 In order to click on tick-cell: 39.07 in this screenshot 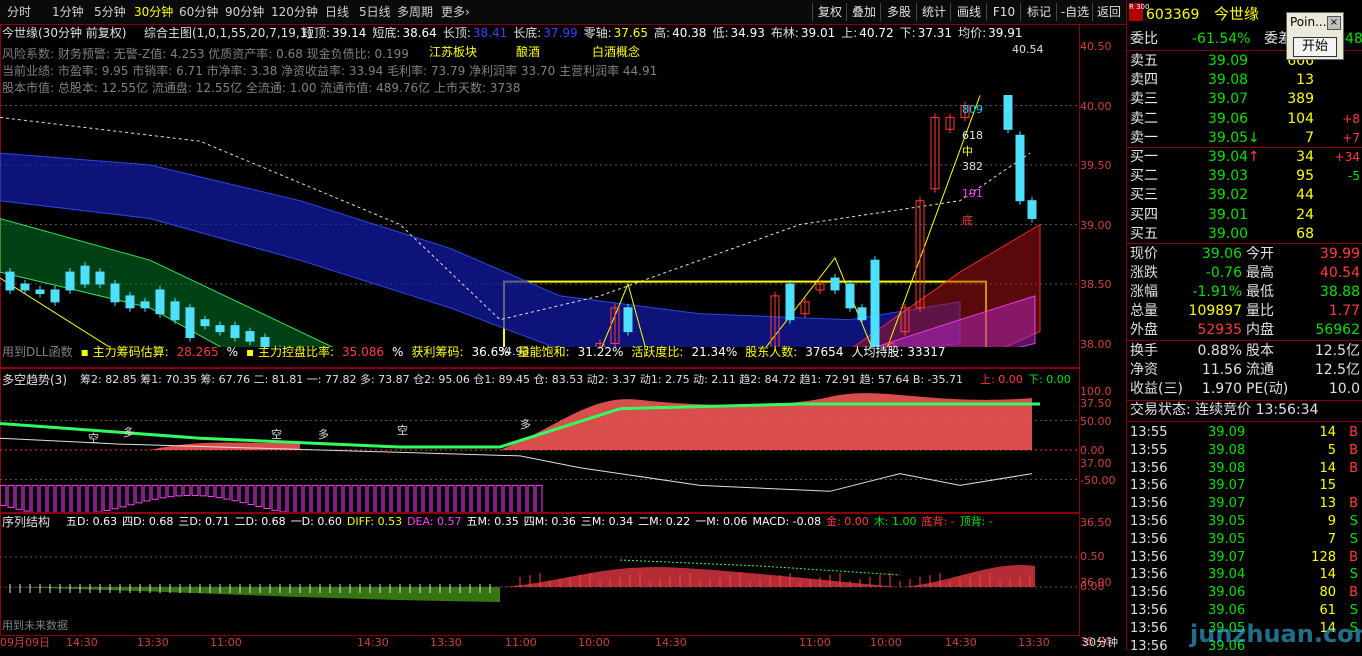, I will do `click(1227, 486)`.